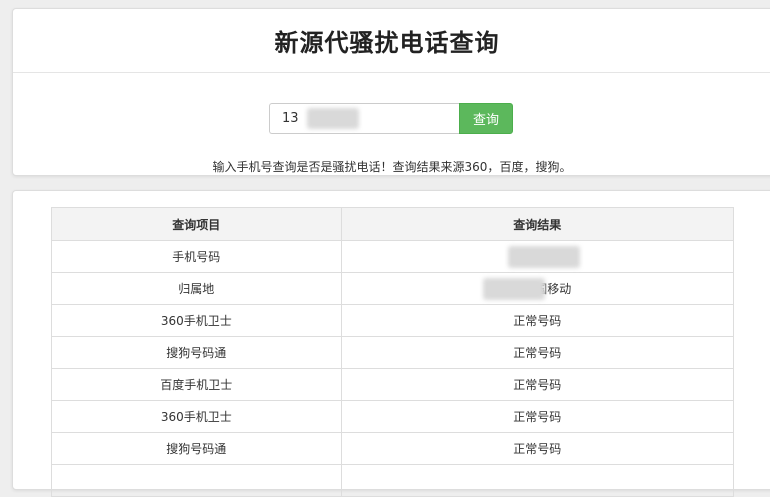  I want to click on table-row: 归属地 中国移动, so click(393, 288).